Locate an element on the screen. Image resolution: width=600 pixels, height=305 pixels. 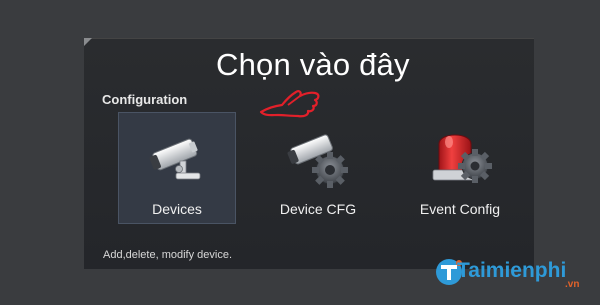
overlay-title: Chọn vào đây is located at coordinates (313, 64).